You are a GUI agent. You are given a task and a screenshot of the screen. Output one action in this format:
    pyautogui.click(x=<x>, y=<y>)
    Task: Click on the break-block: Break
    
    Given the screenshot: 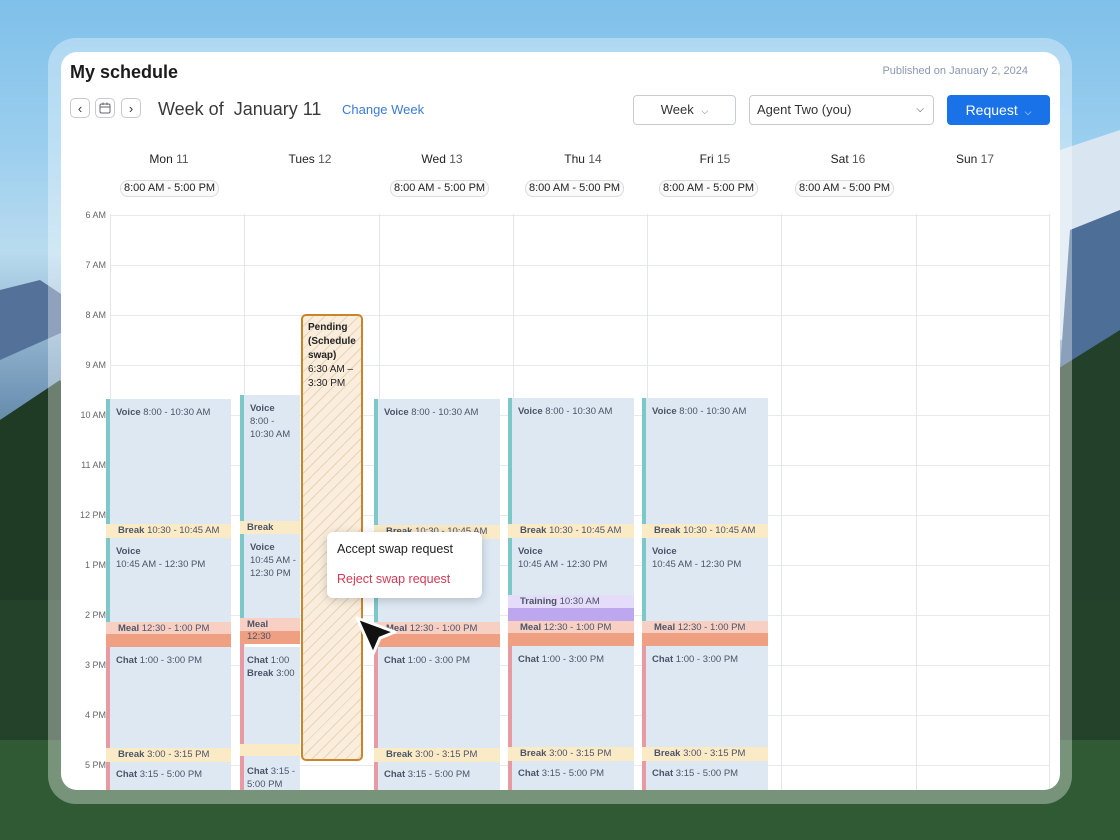 What is the action you would take?
    pyautogui.click(x=270, y=527)
    